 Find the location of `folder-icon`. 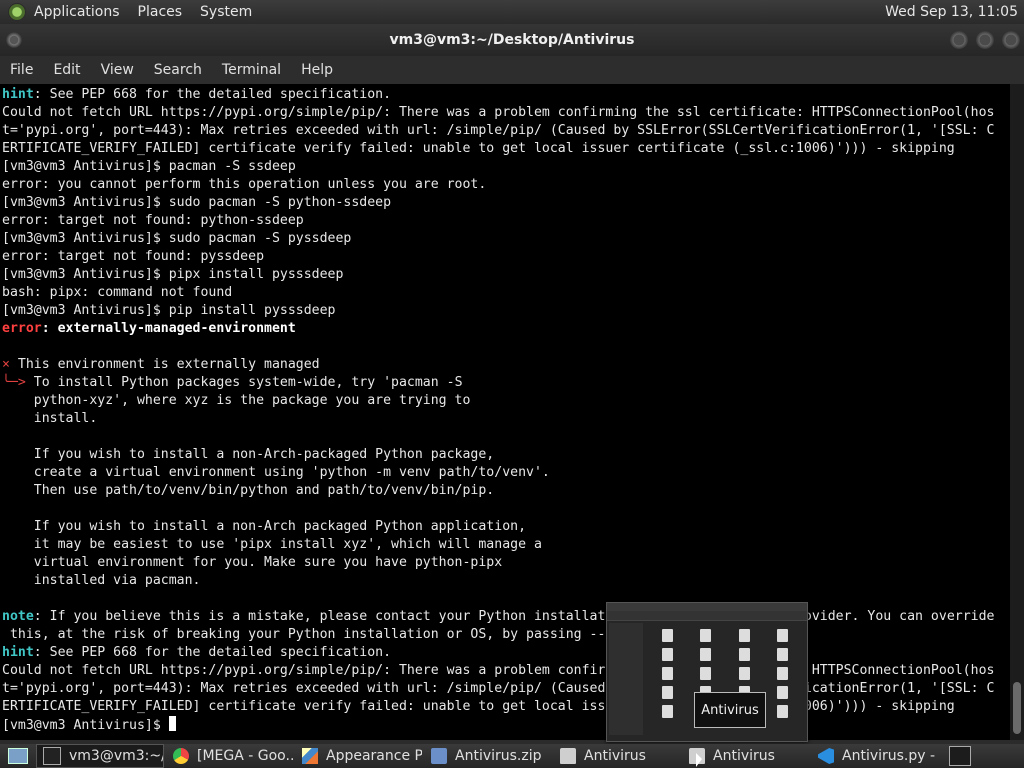

folder-icon is located at coordinates (568, 756).